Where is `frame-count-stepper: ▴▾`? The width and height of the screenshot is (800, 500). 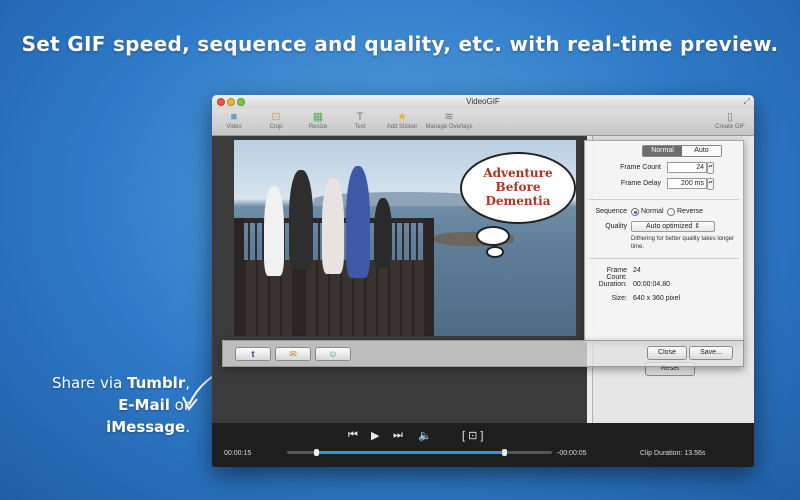 frame-count-stepper: ▴▾ is located at coordinates (710, 168).